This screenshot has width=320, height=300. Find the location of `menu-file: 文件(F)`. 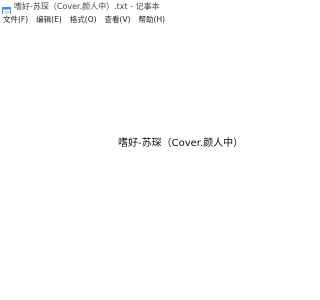

menu-file: 文件(F) is located at coordinates (15, 20).